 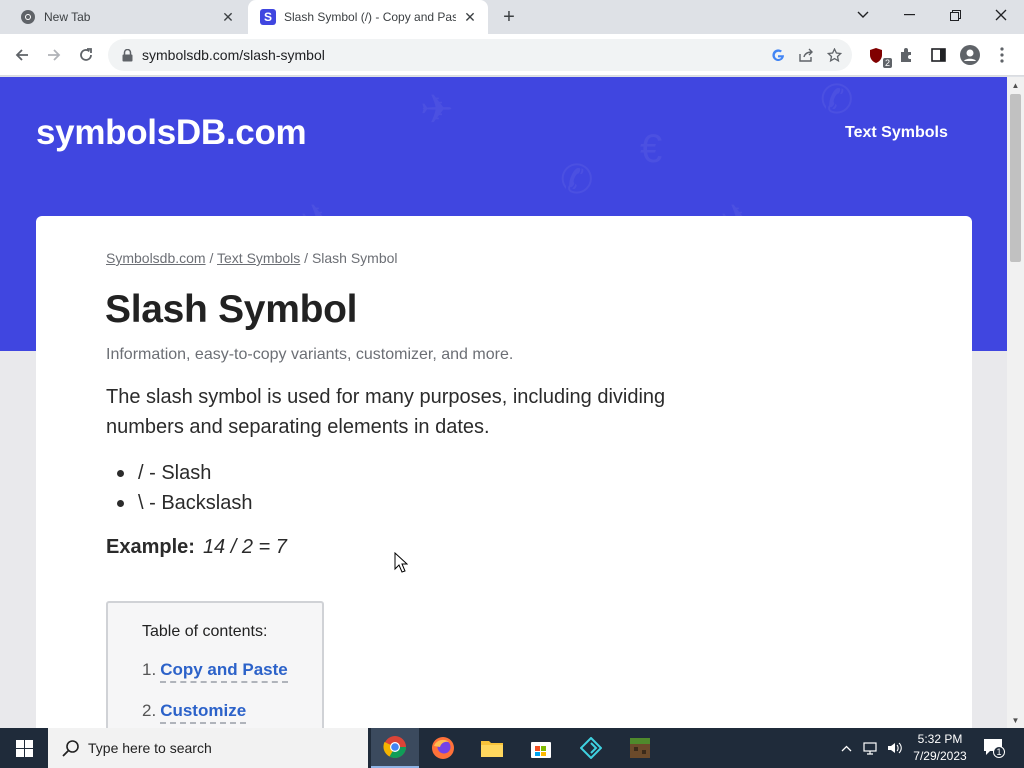 I want to click on tab-new-tab: New Tab ✕, so click(x=127, y=17).